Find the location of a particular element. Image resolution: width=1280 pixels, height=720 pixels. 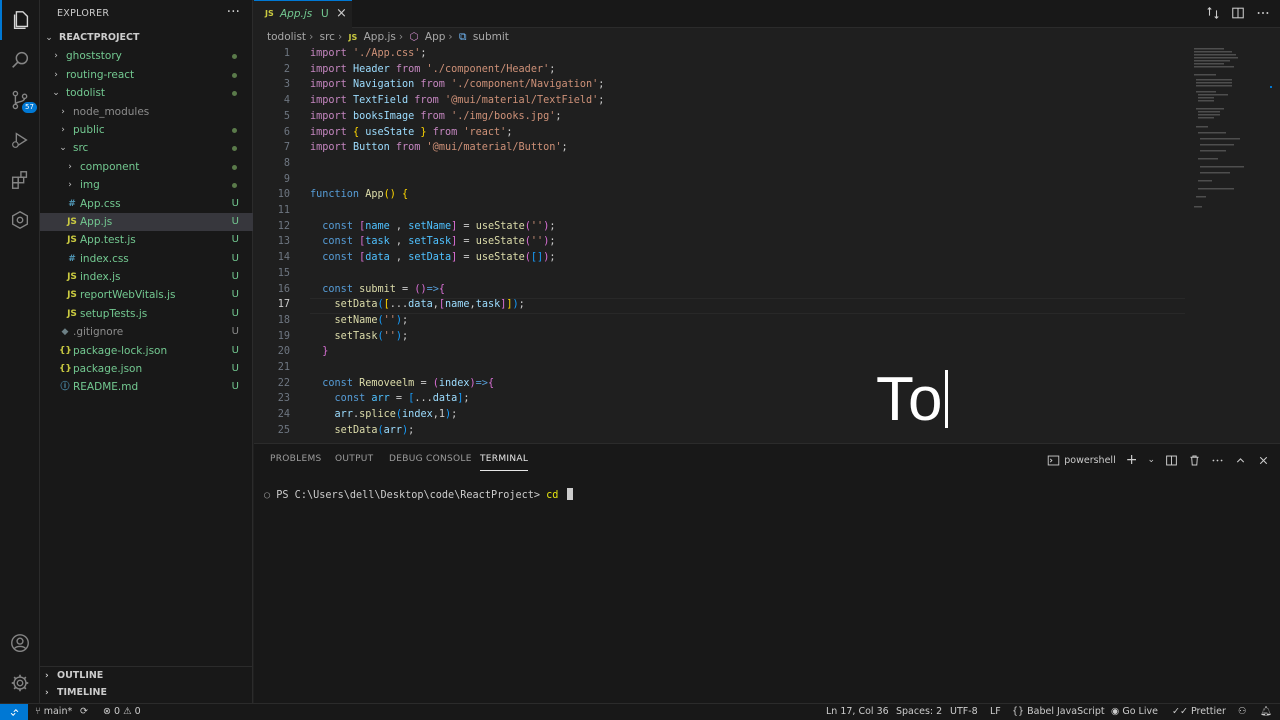

split-editor-icon is located at coordinates (1238, 13).